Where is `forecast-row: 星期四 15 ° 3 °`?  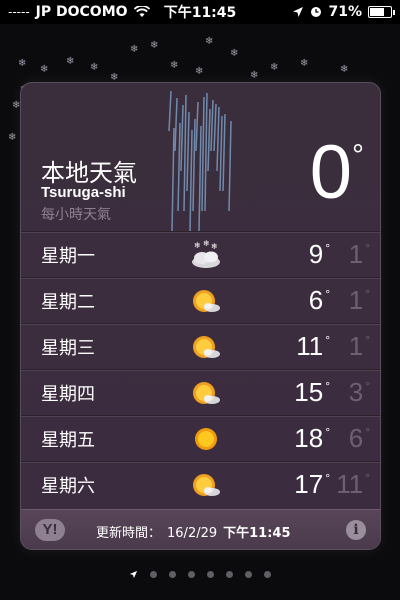 forecast-row: 星期四 15 ° 3 ° is located at coordinates (200, 392).